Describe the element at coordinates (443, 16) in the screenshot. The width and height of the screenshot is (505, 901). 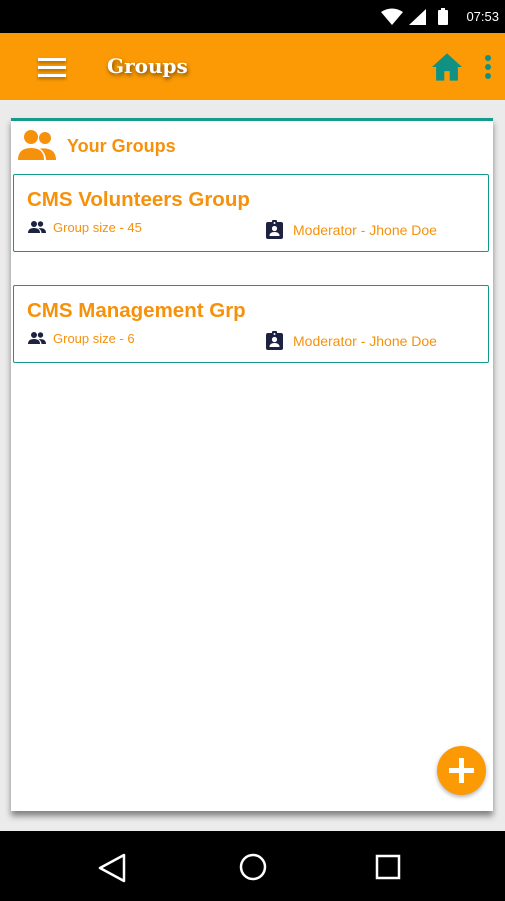
I see `battery-icon` at that location.